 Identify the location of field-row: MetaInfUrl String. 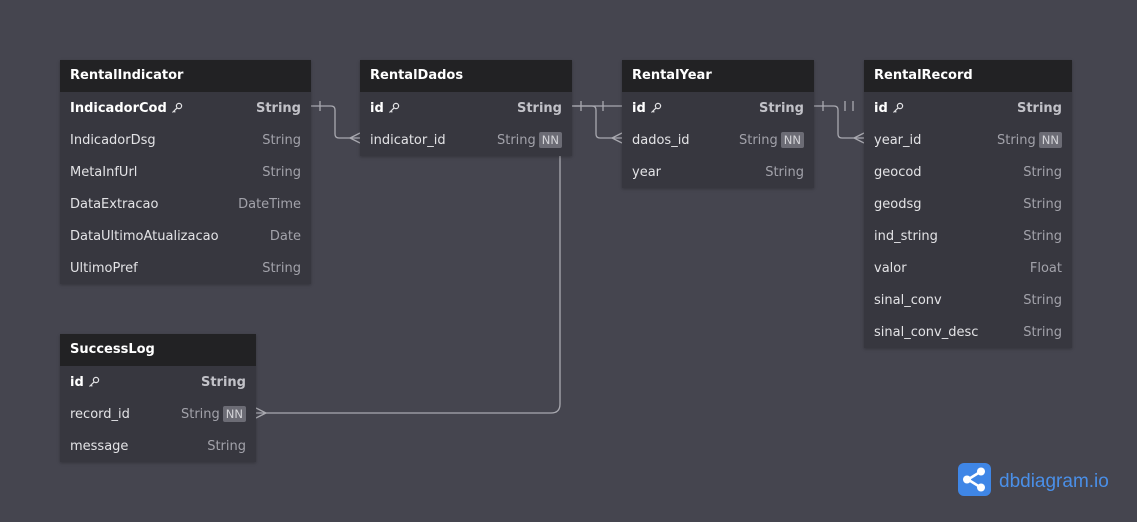
(185, 172).